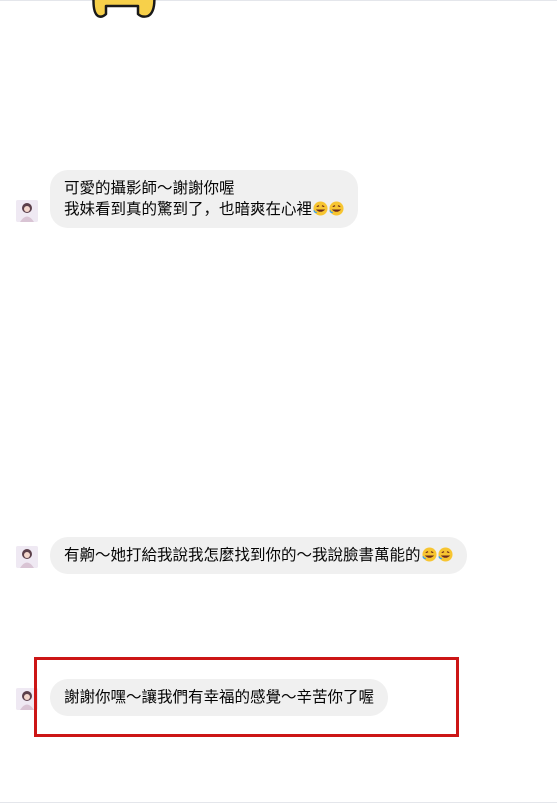  What do you see at coordinates (149, 188) in the screenshot?
I see `message-text: 可愛的攝影師～謝謝你喔` at bounding box center [149, 188].